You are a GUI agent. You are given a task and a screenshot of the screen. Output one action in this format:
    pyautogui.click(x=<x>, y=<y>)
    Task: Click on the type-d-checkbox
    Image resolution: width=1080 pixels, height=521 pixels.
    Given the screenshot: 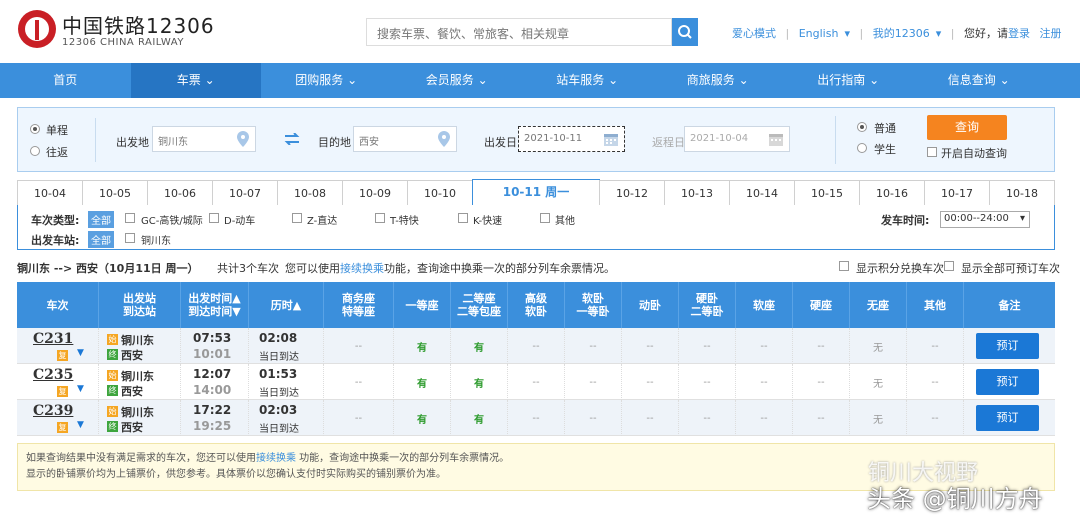 What is the action you would take?
    pyautogui.click(x=214, y=218)
    